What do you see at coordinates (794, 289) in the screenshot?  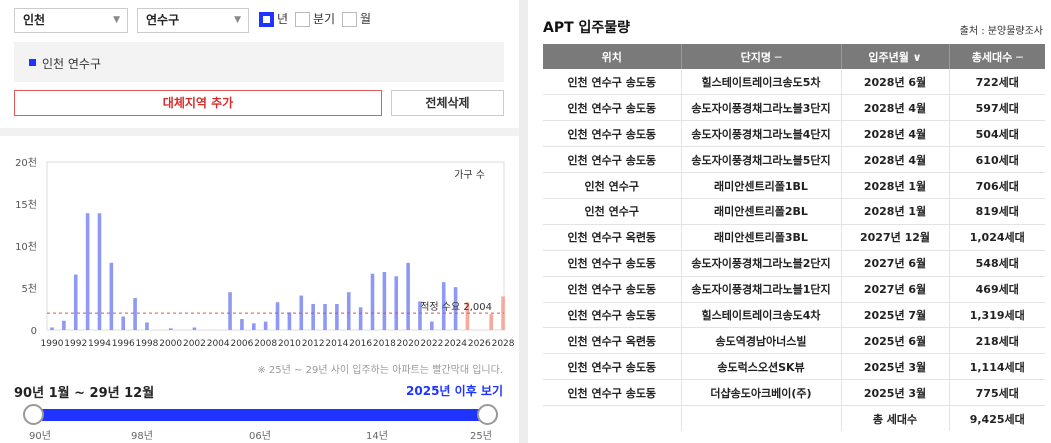 I see `table-row: 인천 연수구 송도동 송도자이풍경채그라노블1단지 2027년 6월 469세대` at bounding box center [794, 289].